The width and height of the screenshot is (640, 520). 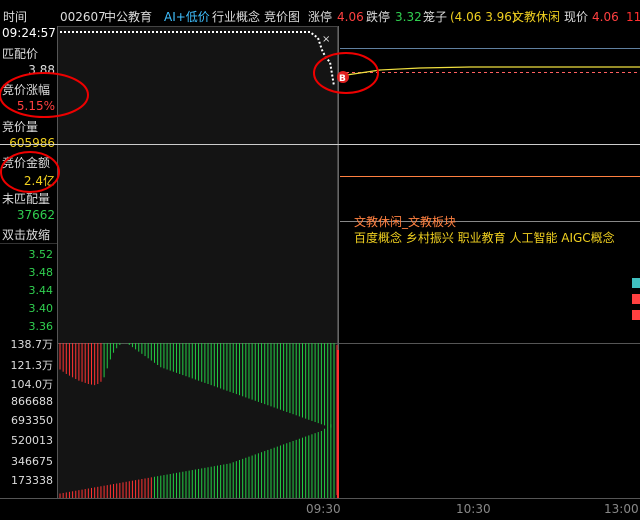 I want to click on side-marker-red, so click(x=636, y=299).